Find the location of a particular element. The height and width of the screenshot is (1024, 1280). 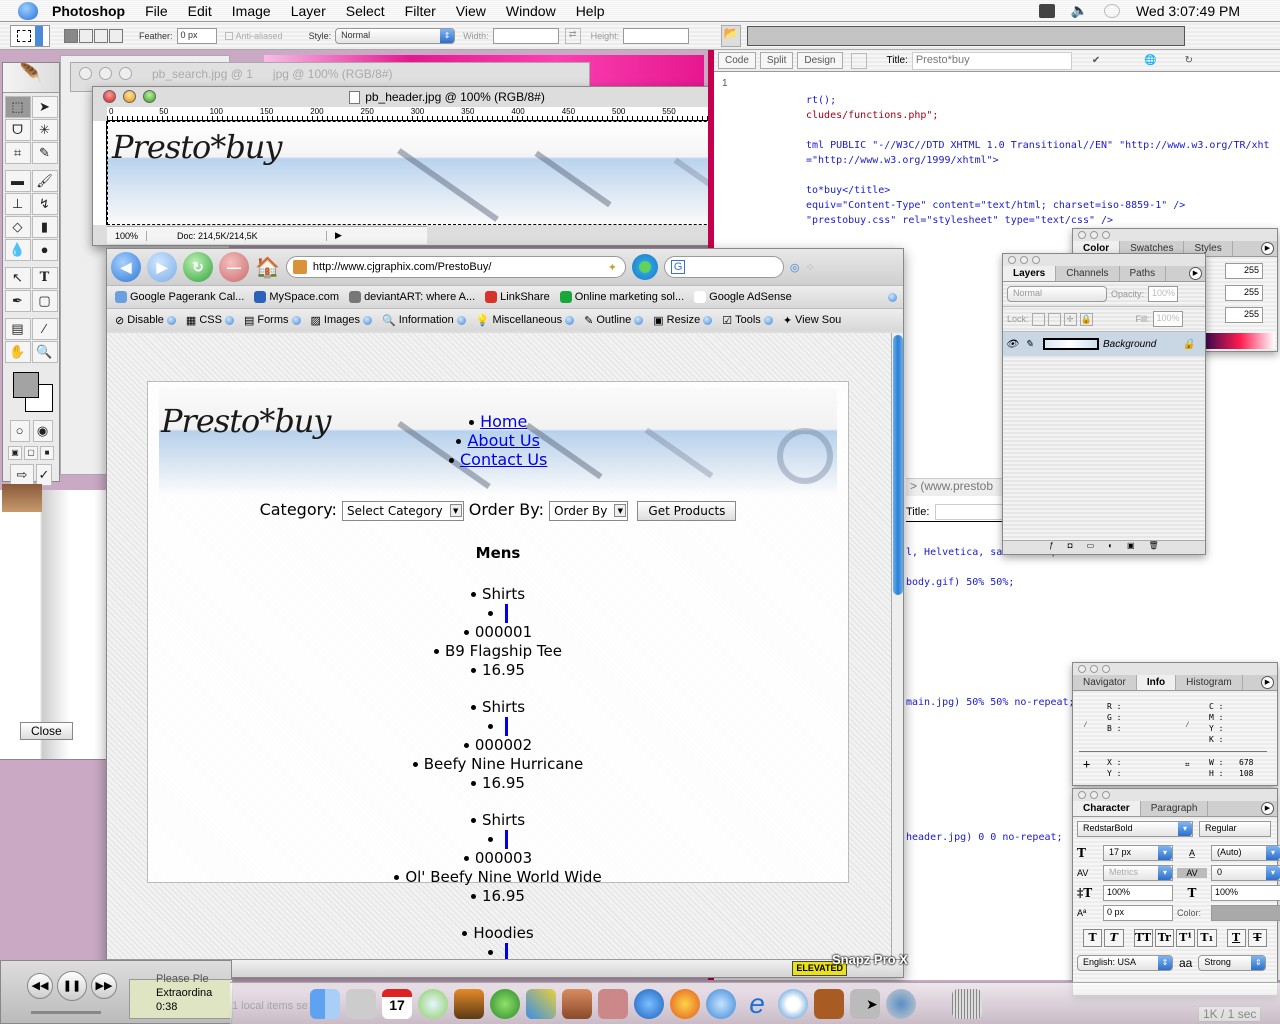

order-by-select: Order By ▼ is located at coordinates (589, 510).